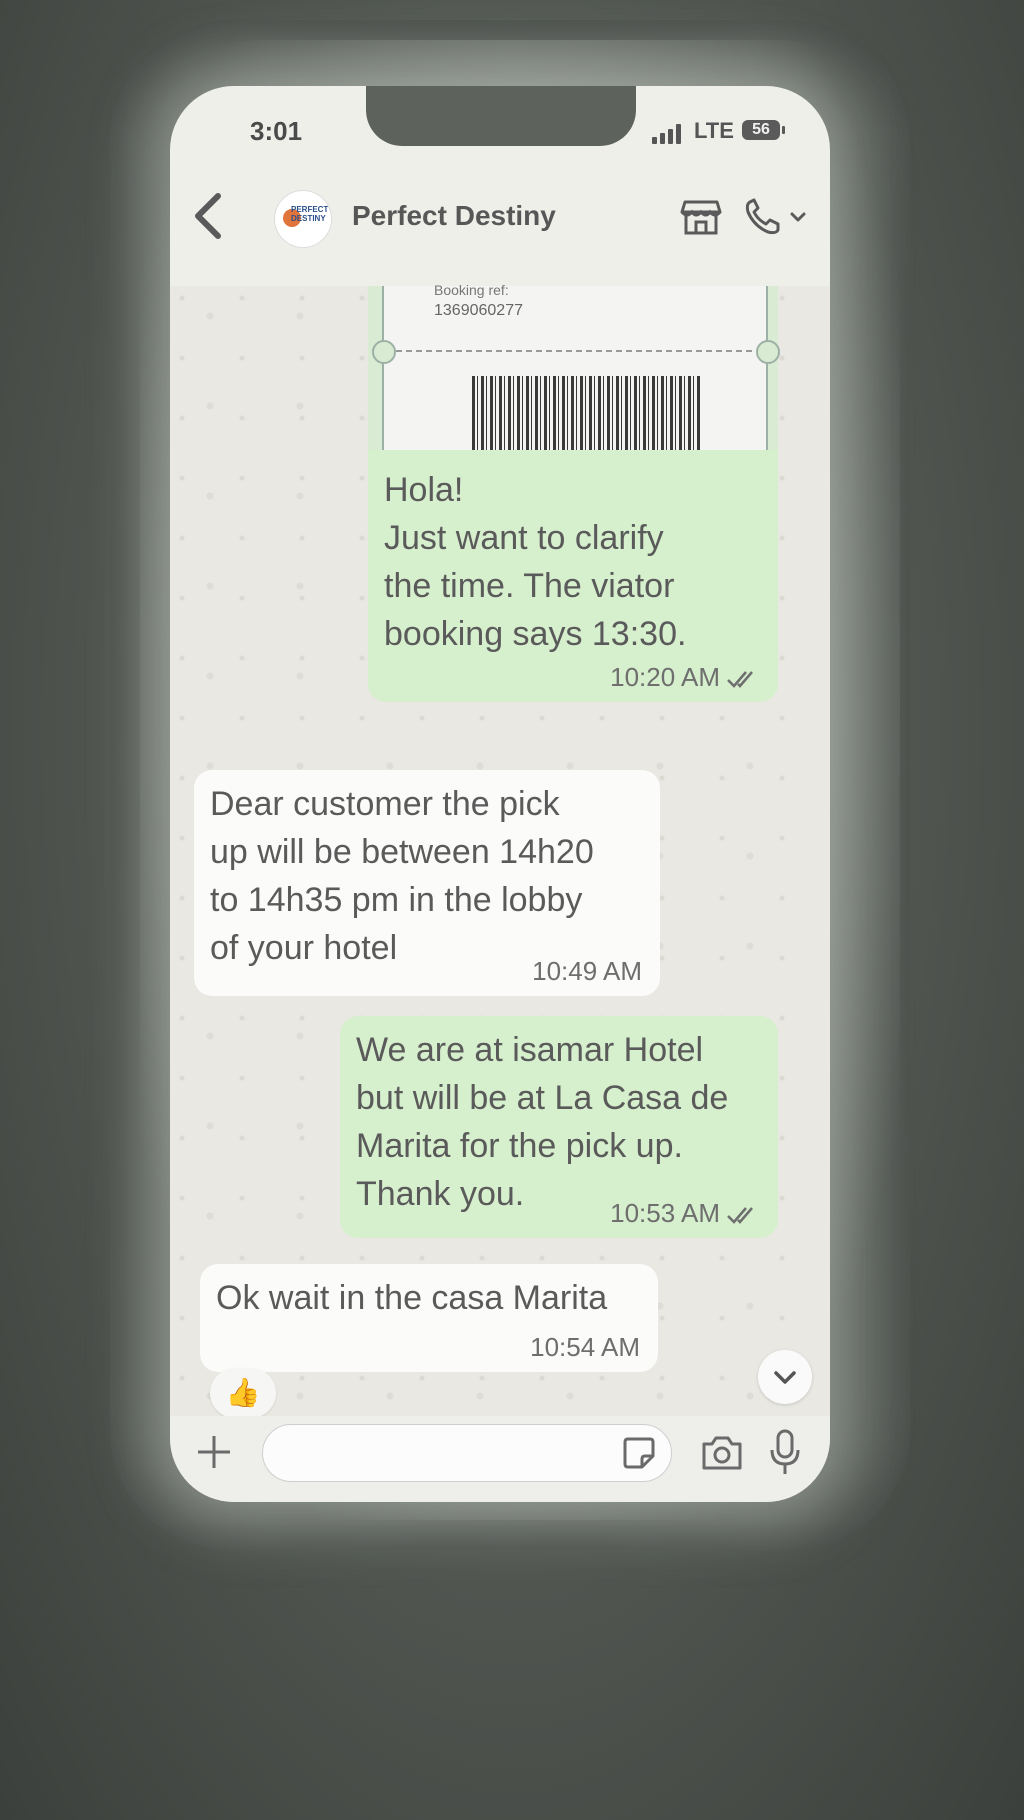 The height and width of the screenshot is (1820, 1024). I want to click on contact-name: Perfect Destiny, so click(454, 216).